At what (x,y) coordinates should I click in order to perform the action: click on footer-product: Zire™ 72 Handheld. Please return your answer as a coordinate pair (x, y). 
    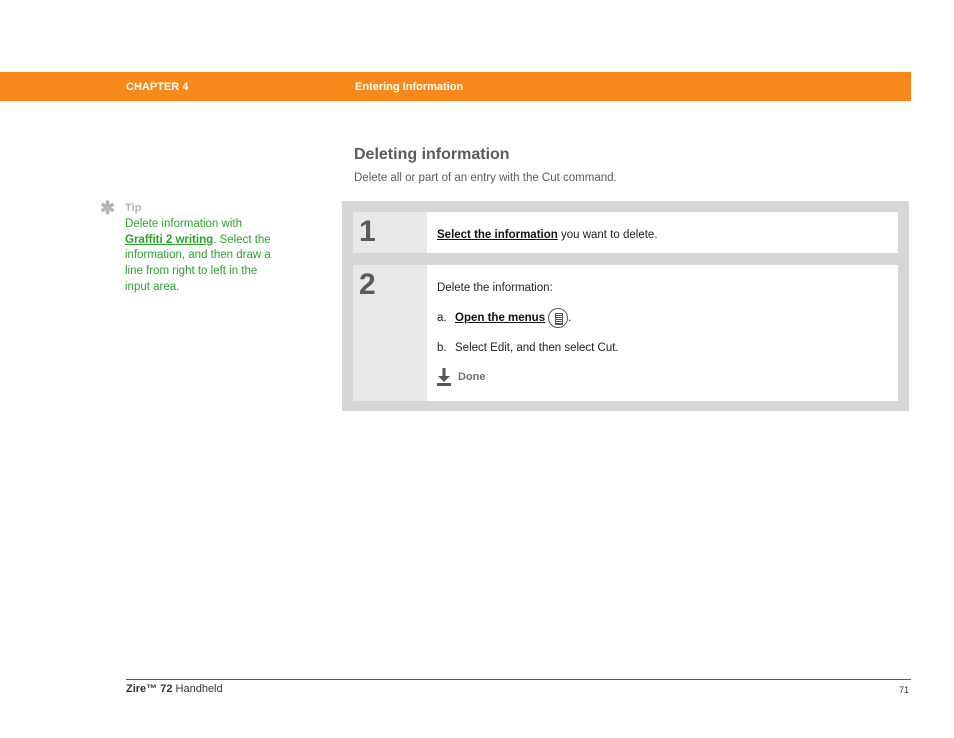
    Looking at the image, I should click on (174, 689).